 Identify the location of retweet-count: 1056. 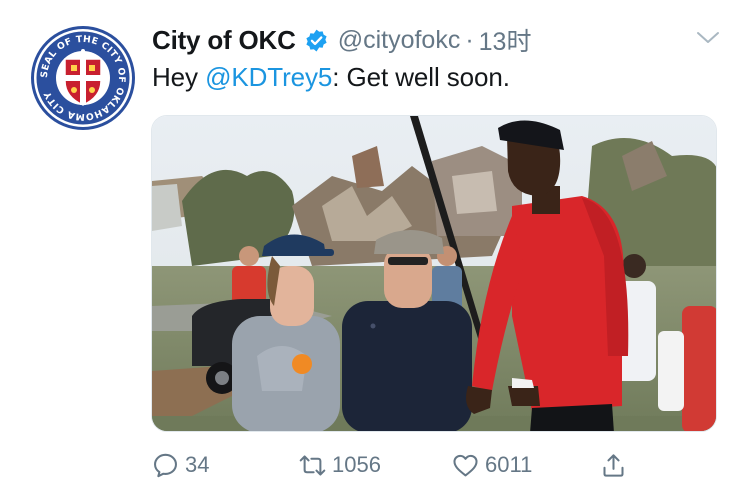
(356, 464).